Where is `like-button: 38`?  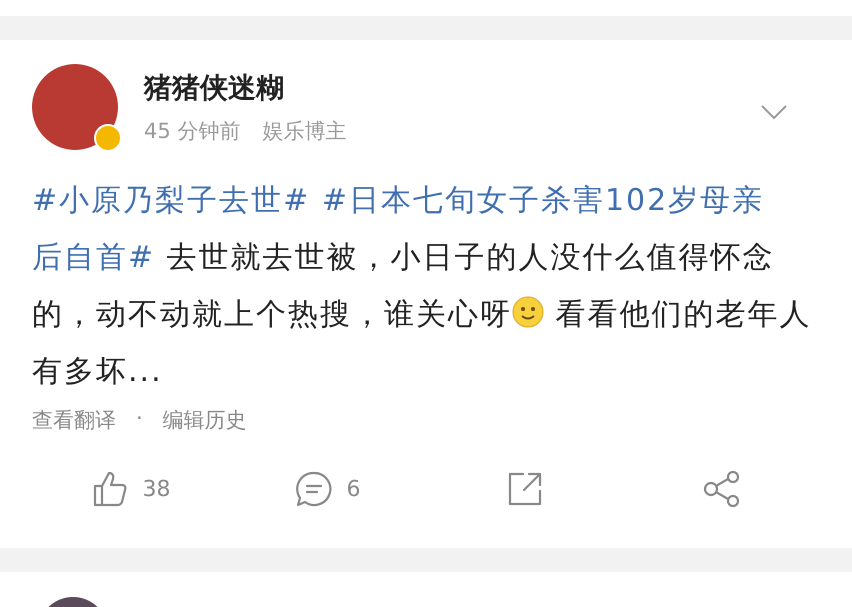 like-button: 38 is located at coordinates (130, 489).